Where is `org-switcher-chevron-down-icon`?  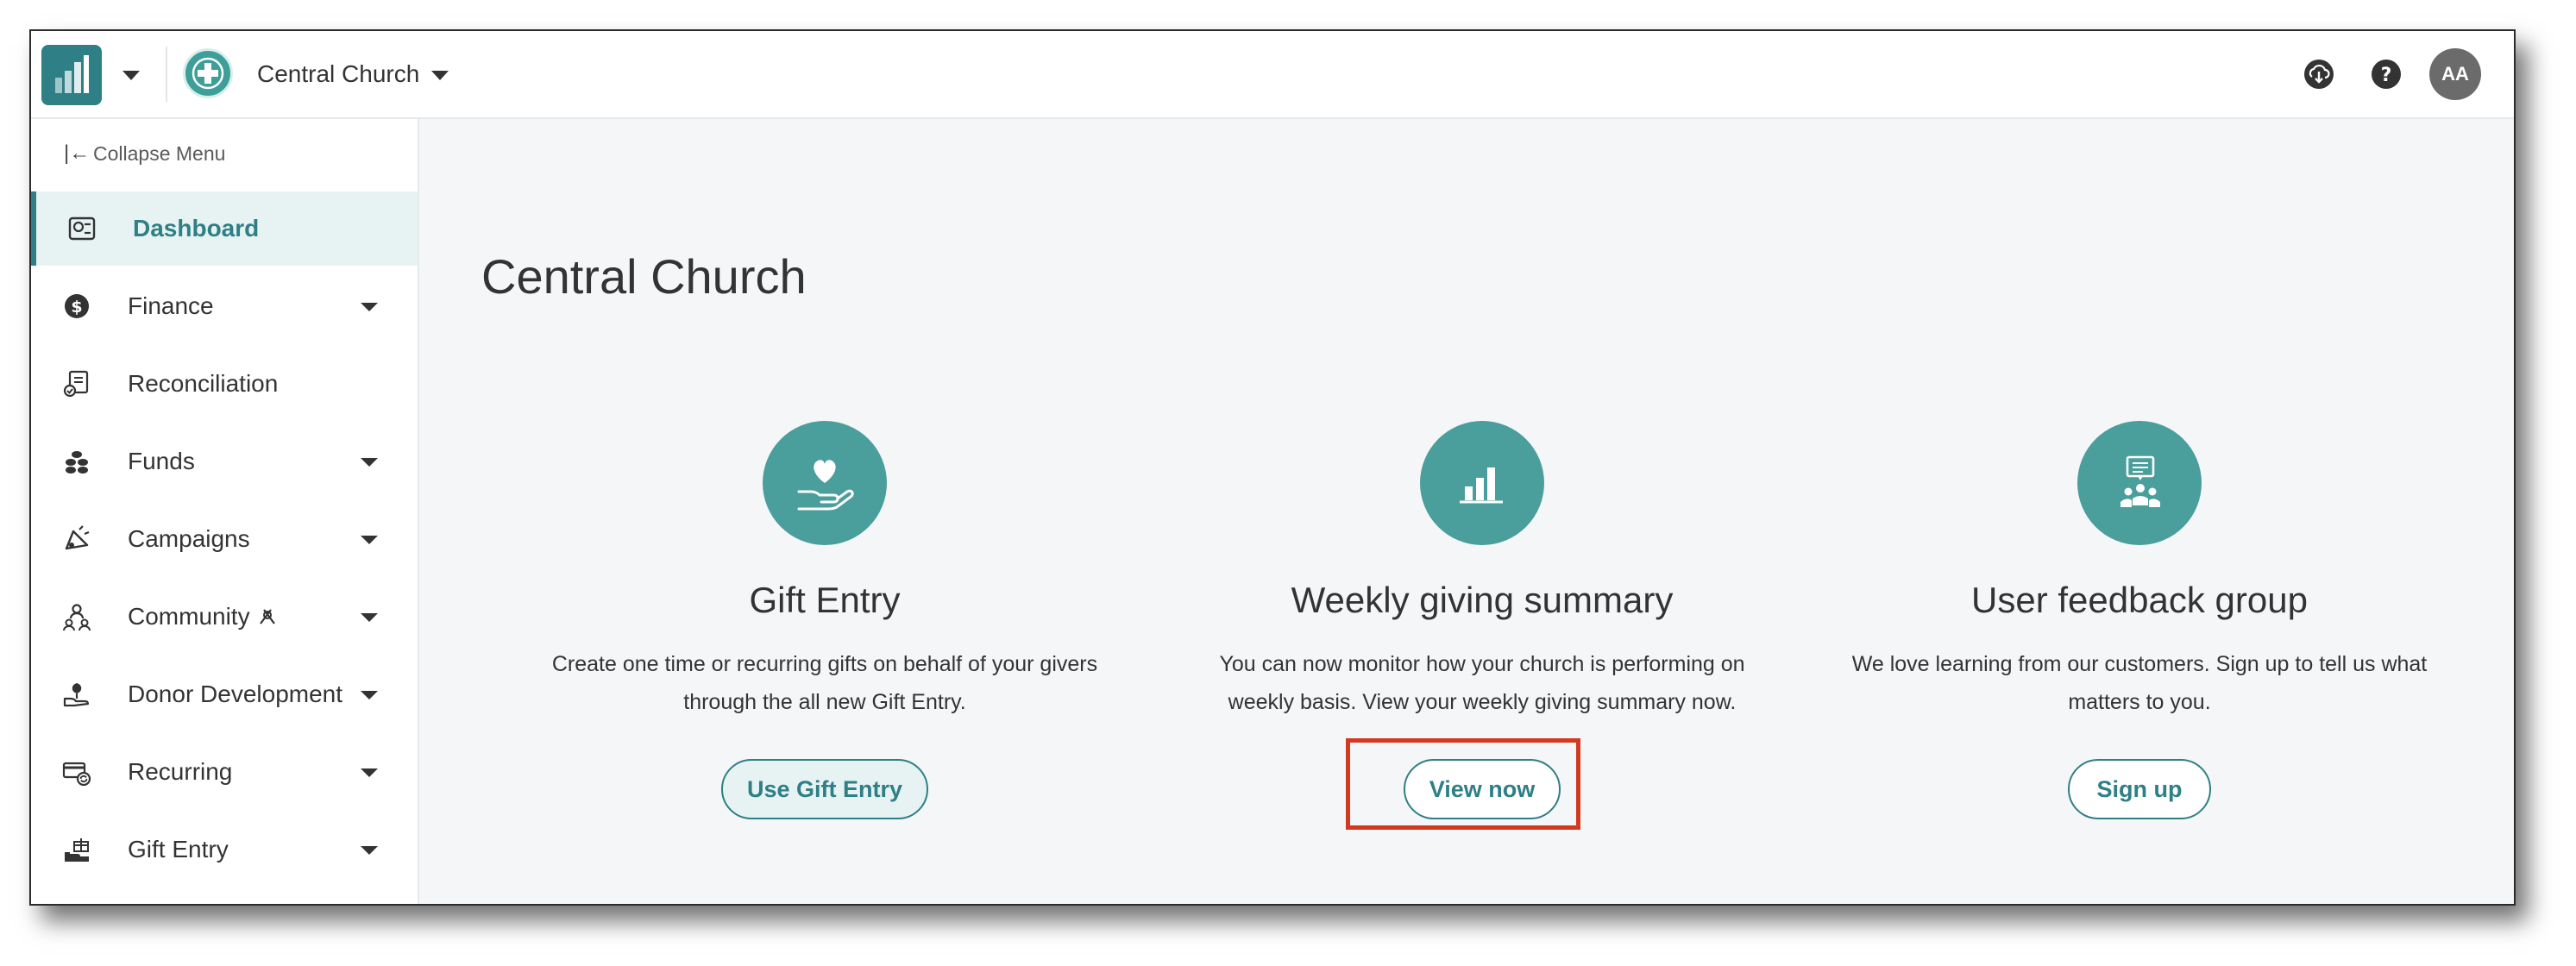 org-switcher-chevron-down-icon is located at coordinates (440, 75).